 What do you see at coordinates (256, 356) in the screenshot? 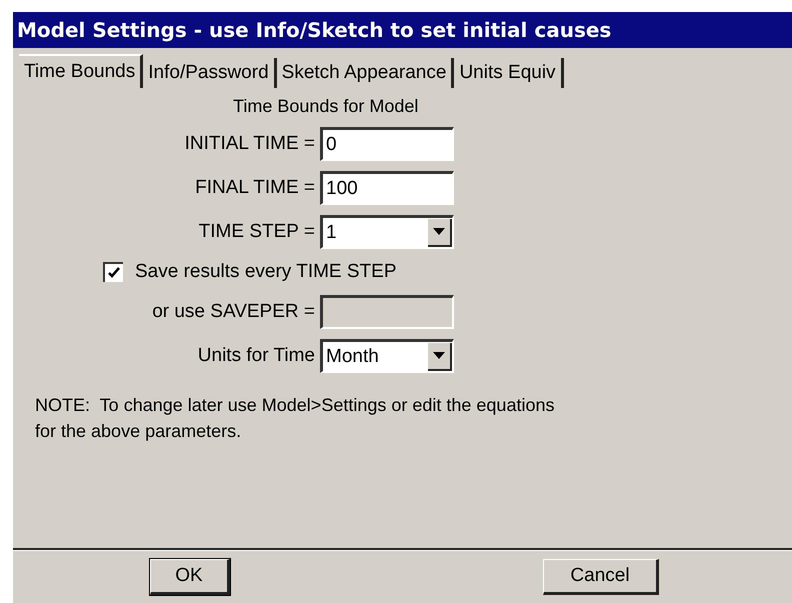
I see `field-label: Units for Time` at bounding box center [256, 356].